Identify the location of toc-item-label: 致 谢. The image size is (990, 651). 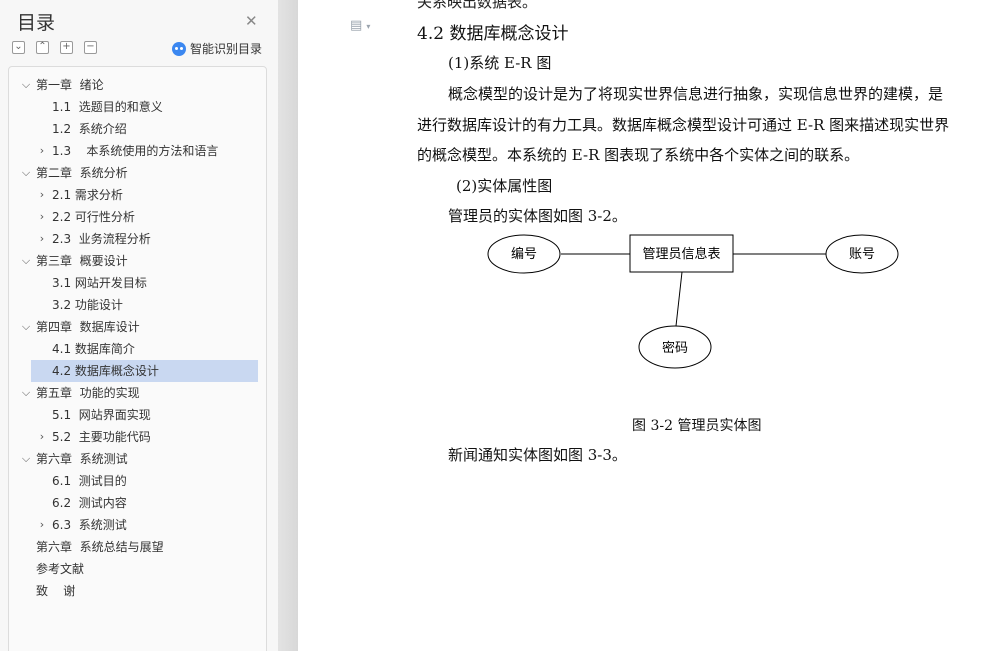
(56, 591).